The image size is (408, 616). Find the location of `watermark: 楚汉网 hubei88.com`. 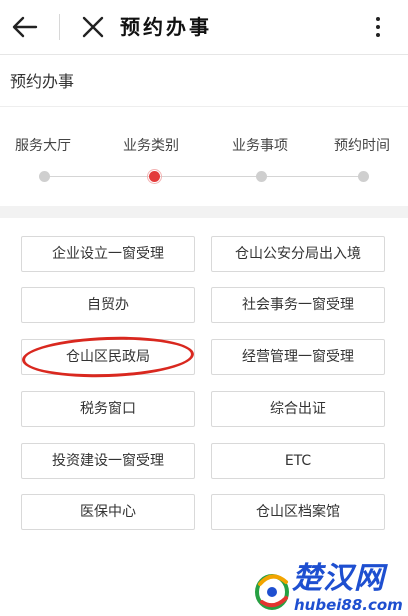

watermark: 楚汉网 hubei88.com is located at coordinates (330, 589).